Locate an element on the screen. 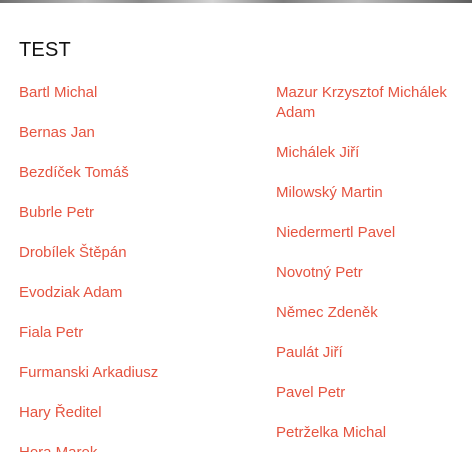 This screenshot has height=452, width=472. name-link: Evodziak Adam is located at coordinates (136, 293).